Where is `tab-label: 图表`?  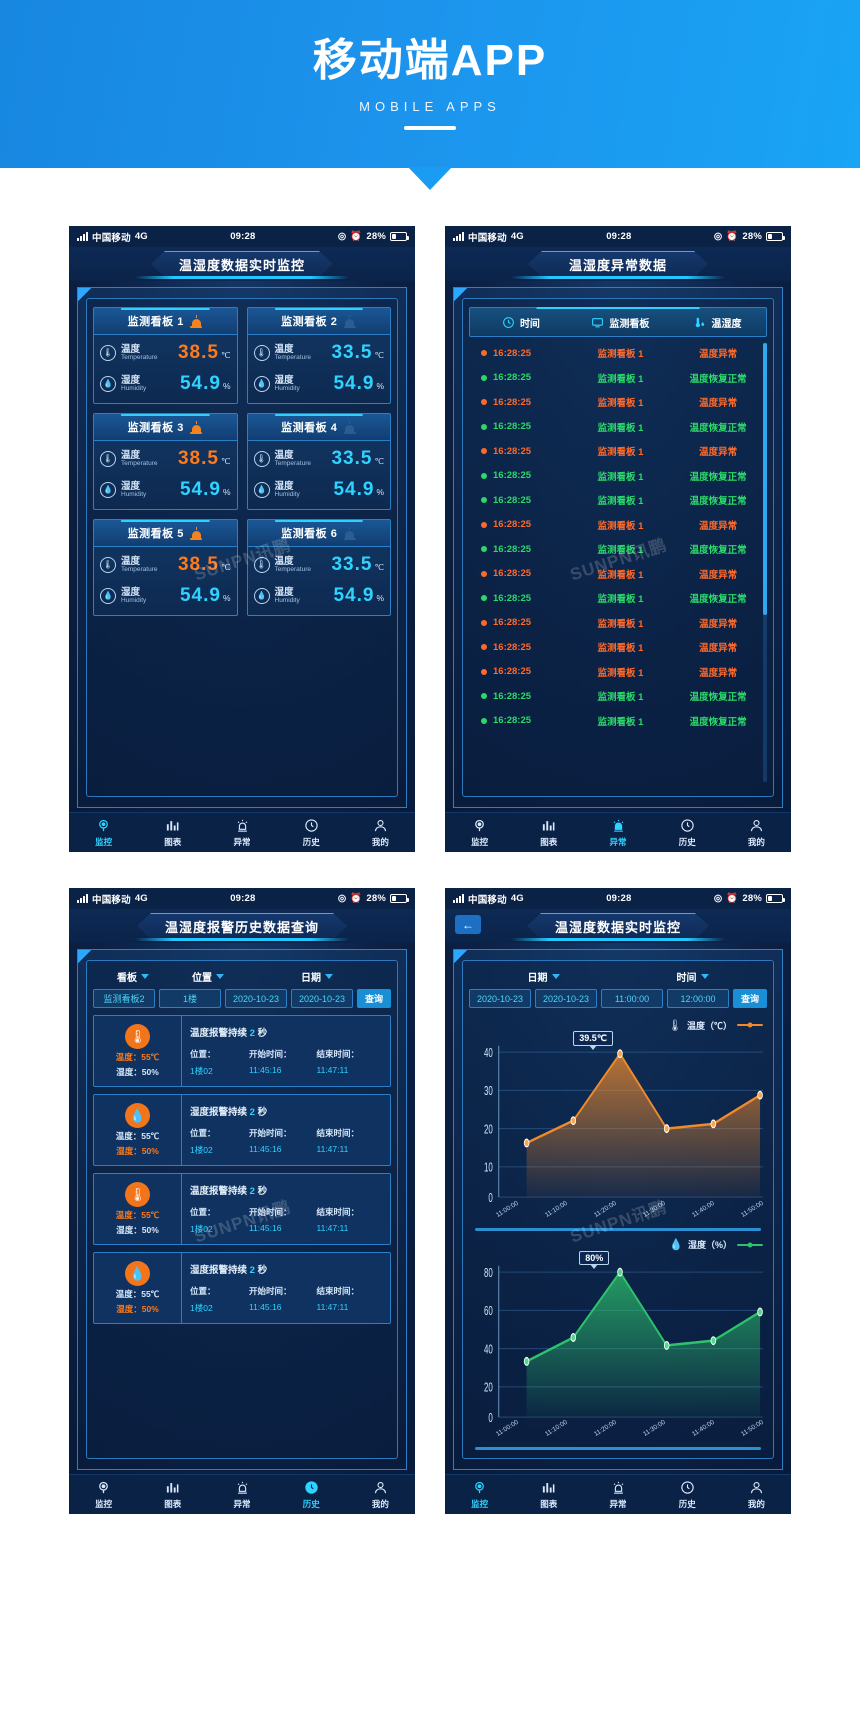 tab-label: 图表 is located at coordinates (173, 1503).